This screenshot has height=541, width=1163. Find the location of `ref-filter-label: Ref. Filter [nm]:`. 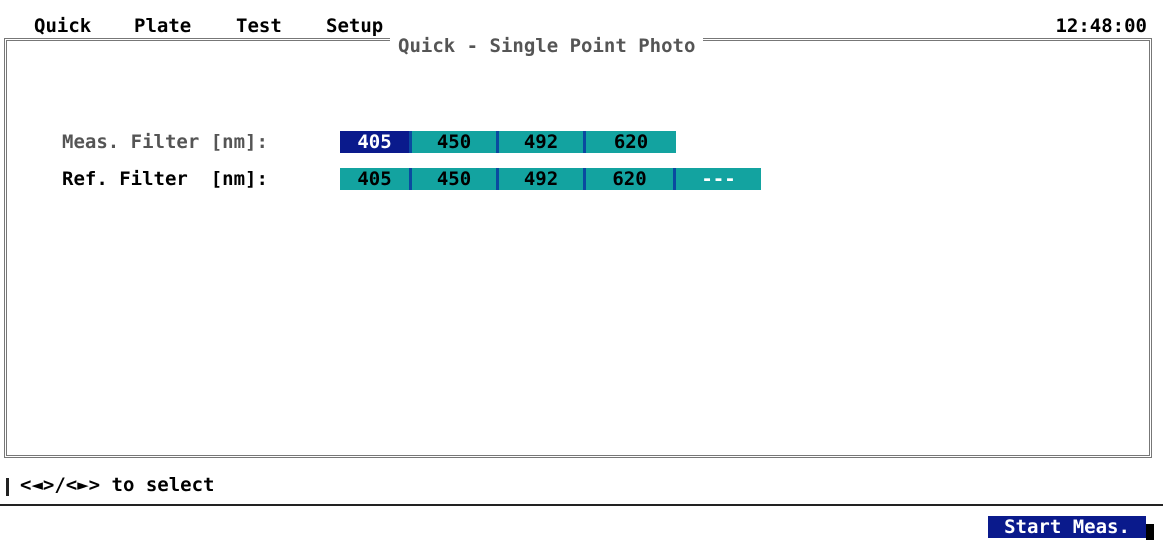

ref-filter-label: Ref. Filter [nm]: is located at coordinates (165, 179).